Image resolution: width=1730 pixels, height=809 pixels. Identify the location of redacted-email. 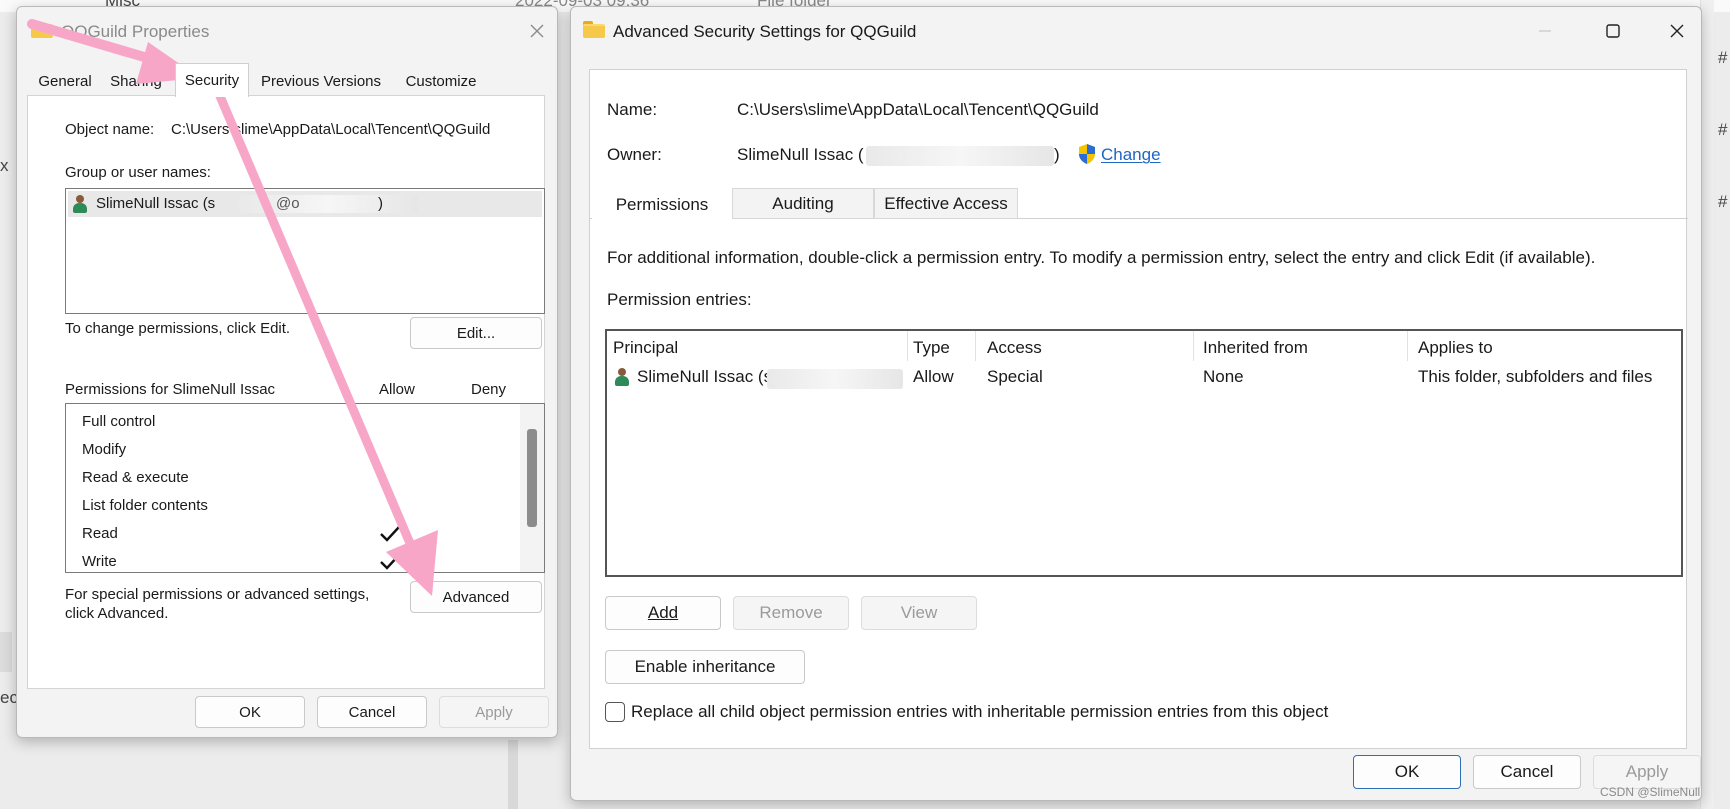
(328, 204).